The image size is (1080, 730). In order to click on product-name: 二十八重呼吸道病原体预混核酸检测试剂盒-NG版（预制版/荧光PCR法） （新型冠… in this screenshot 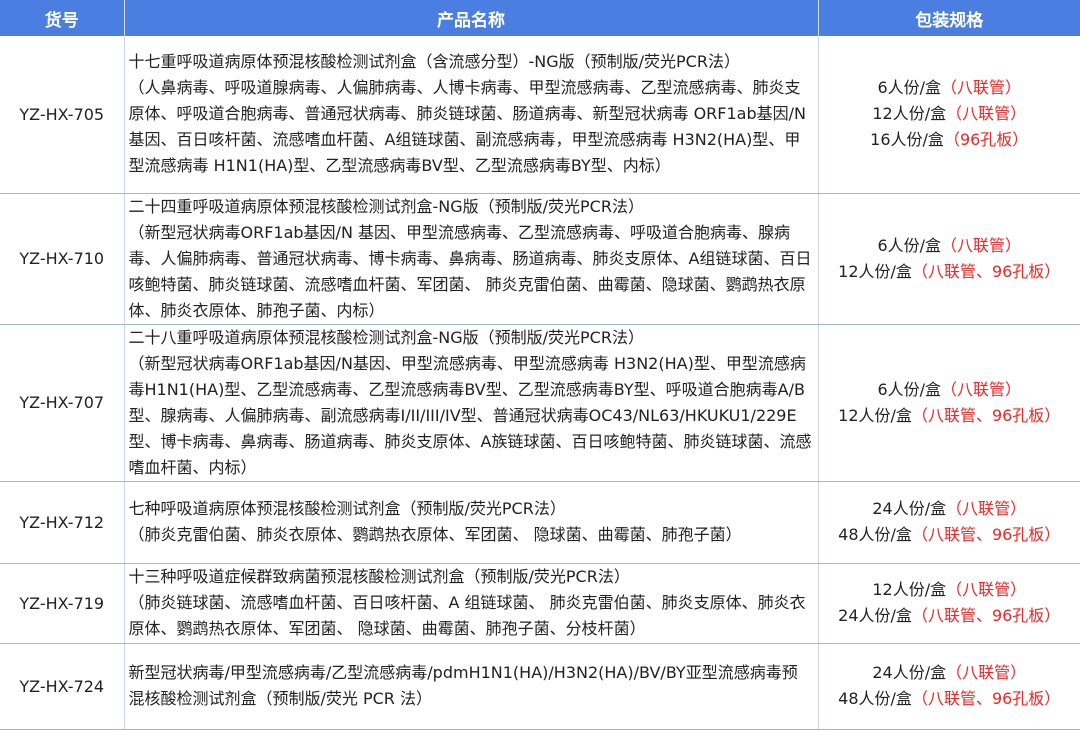, I will do `click(471, 403)`.